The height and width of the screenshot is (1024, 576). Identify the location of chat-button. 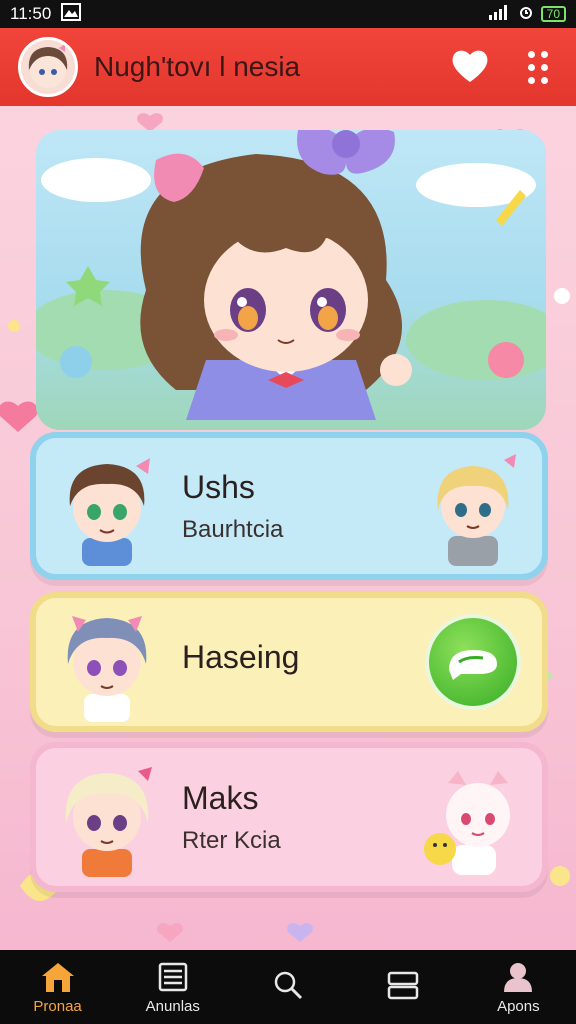
(473, 662).